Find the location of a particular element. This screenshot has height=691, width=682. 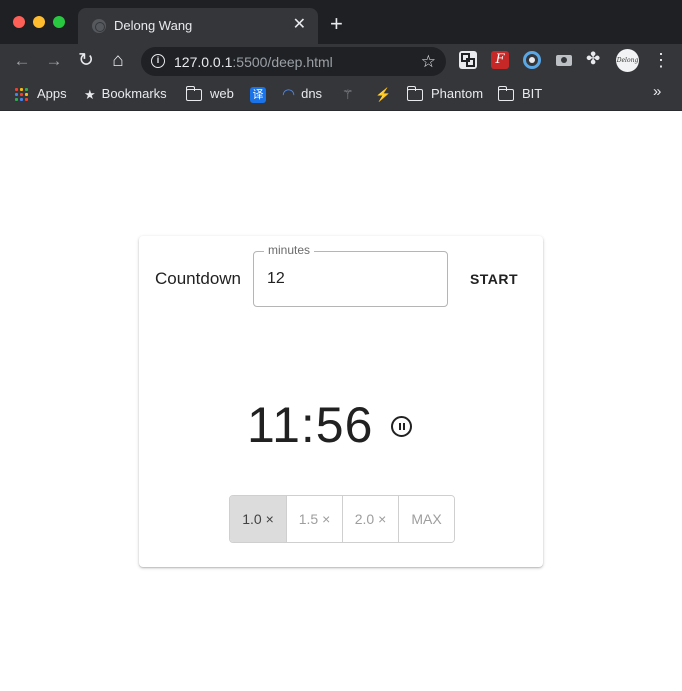

cloud-icon: ◠ is located at coordinates (289, 94).